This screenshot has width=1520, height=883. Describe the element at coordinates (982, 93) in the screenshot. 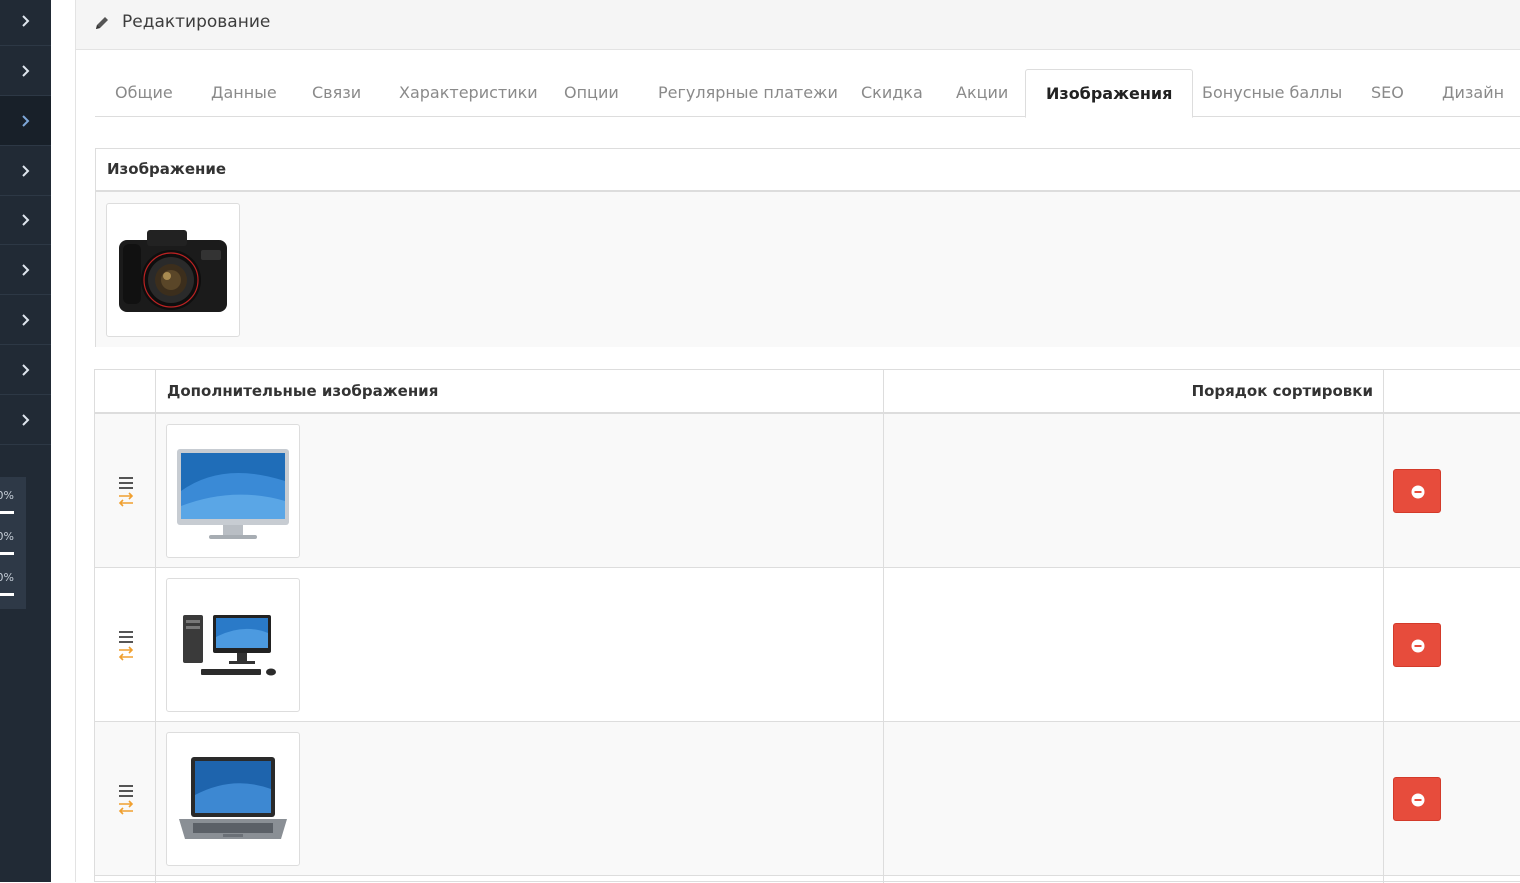

I see `tab-special: Акции` at that location.